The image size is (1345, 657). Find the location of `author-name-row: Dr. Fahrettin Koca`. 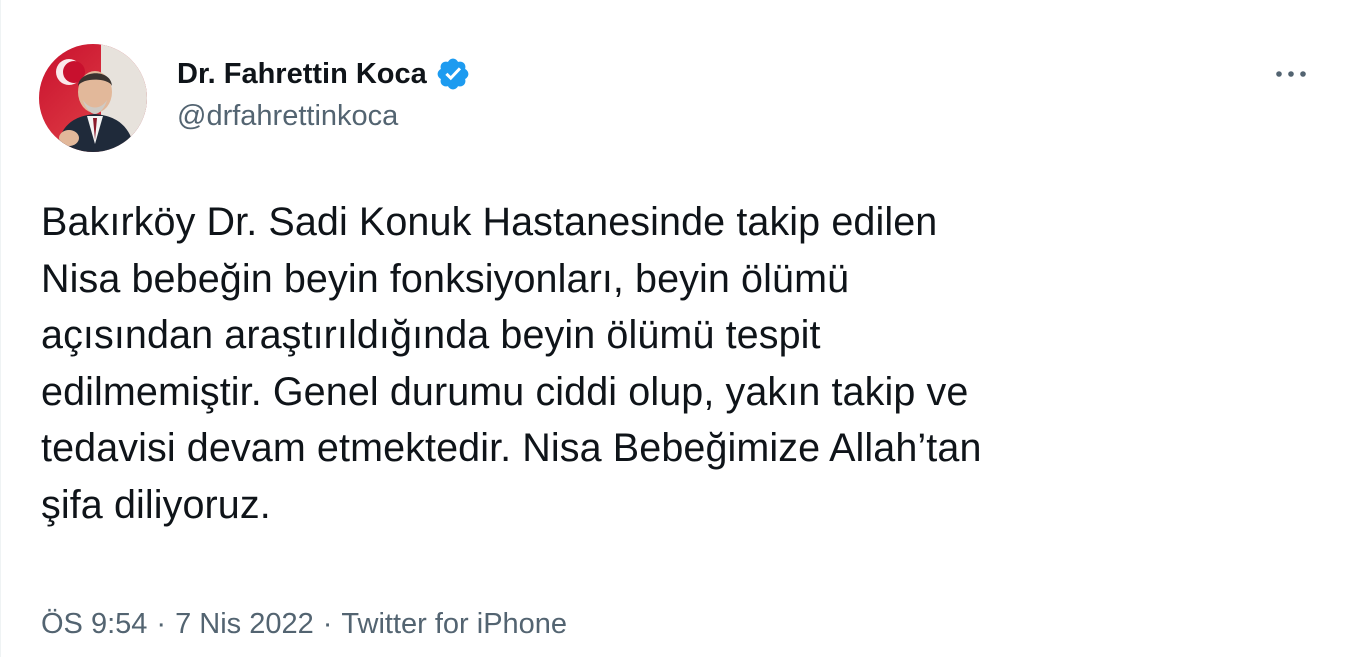

author-name-row: Dr. Fahrettin Koca is located at coordinates (324, 74).